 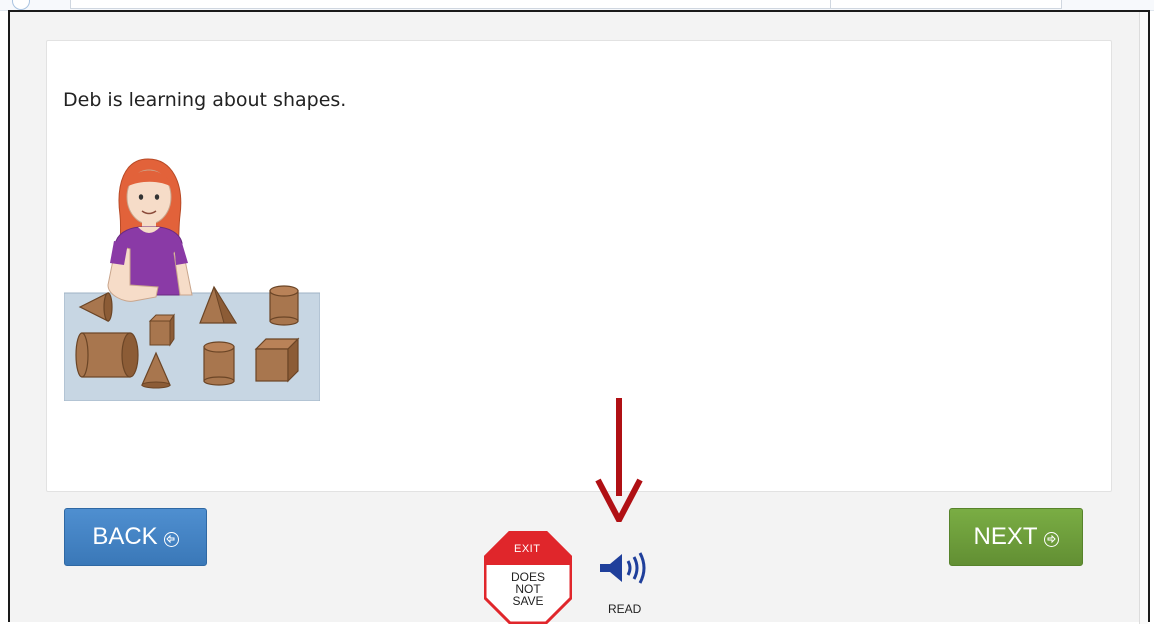 What do you see at coordinates (21, 5) in the screenshot?
I see `browser-button` at bounding box center [21, 5].